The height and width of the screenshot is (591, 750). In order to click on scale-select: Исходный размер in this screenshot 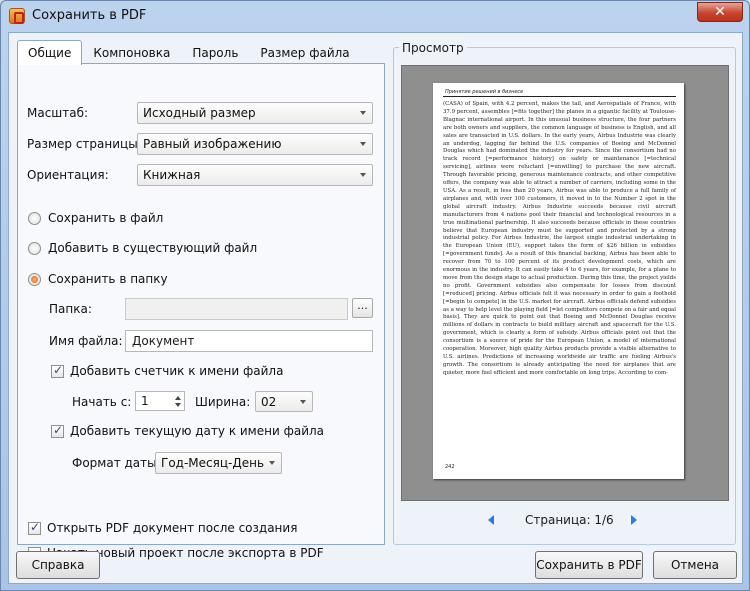, I will do `click(255, 113)`.